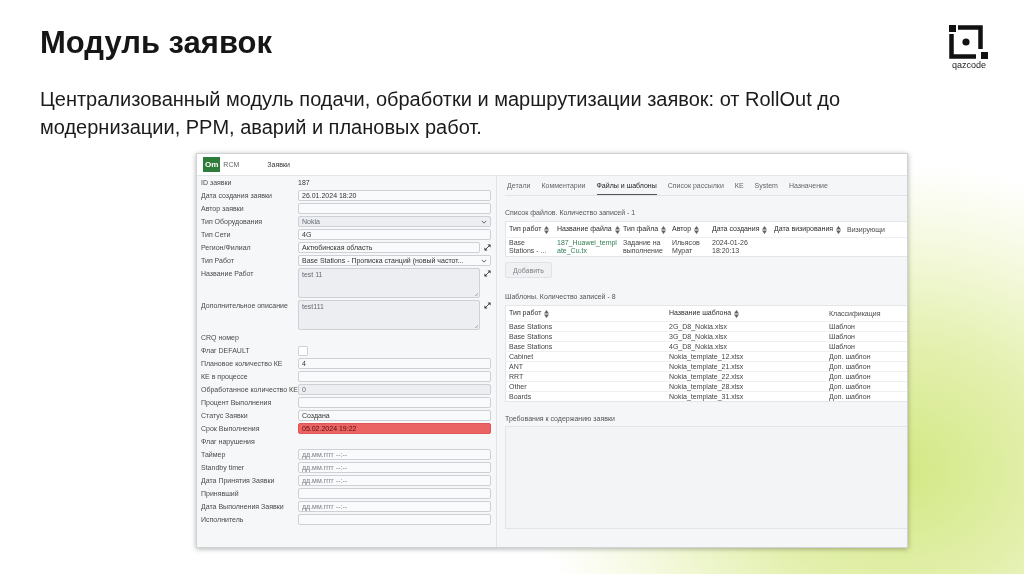  What do you see at coordinates (487, 247) in the screenshot?
I see `expand-icon` at bounding box center [487, 247].